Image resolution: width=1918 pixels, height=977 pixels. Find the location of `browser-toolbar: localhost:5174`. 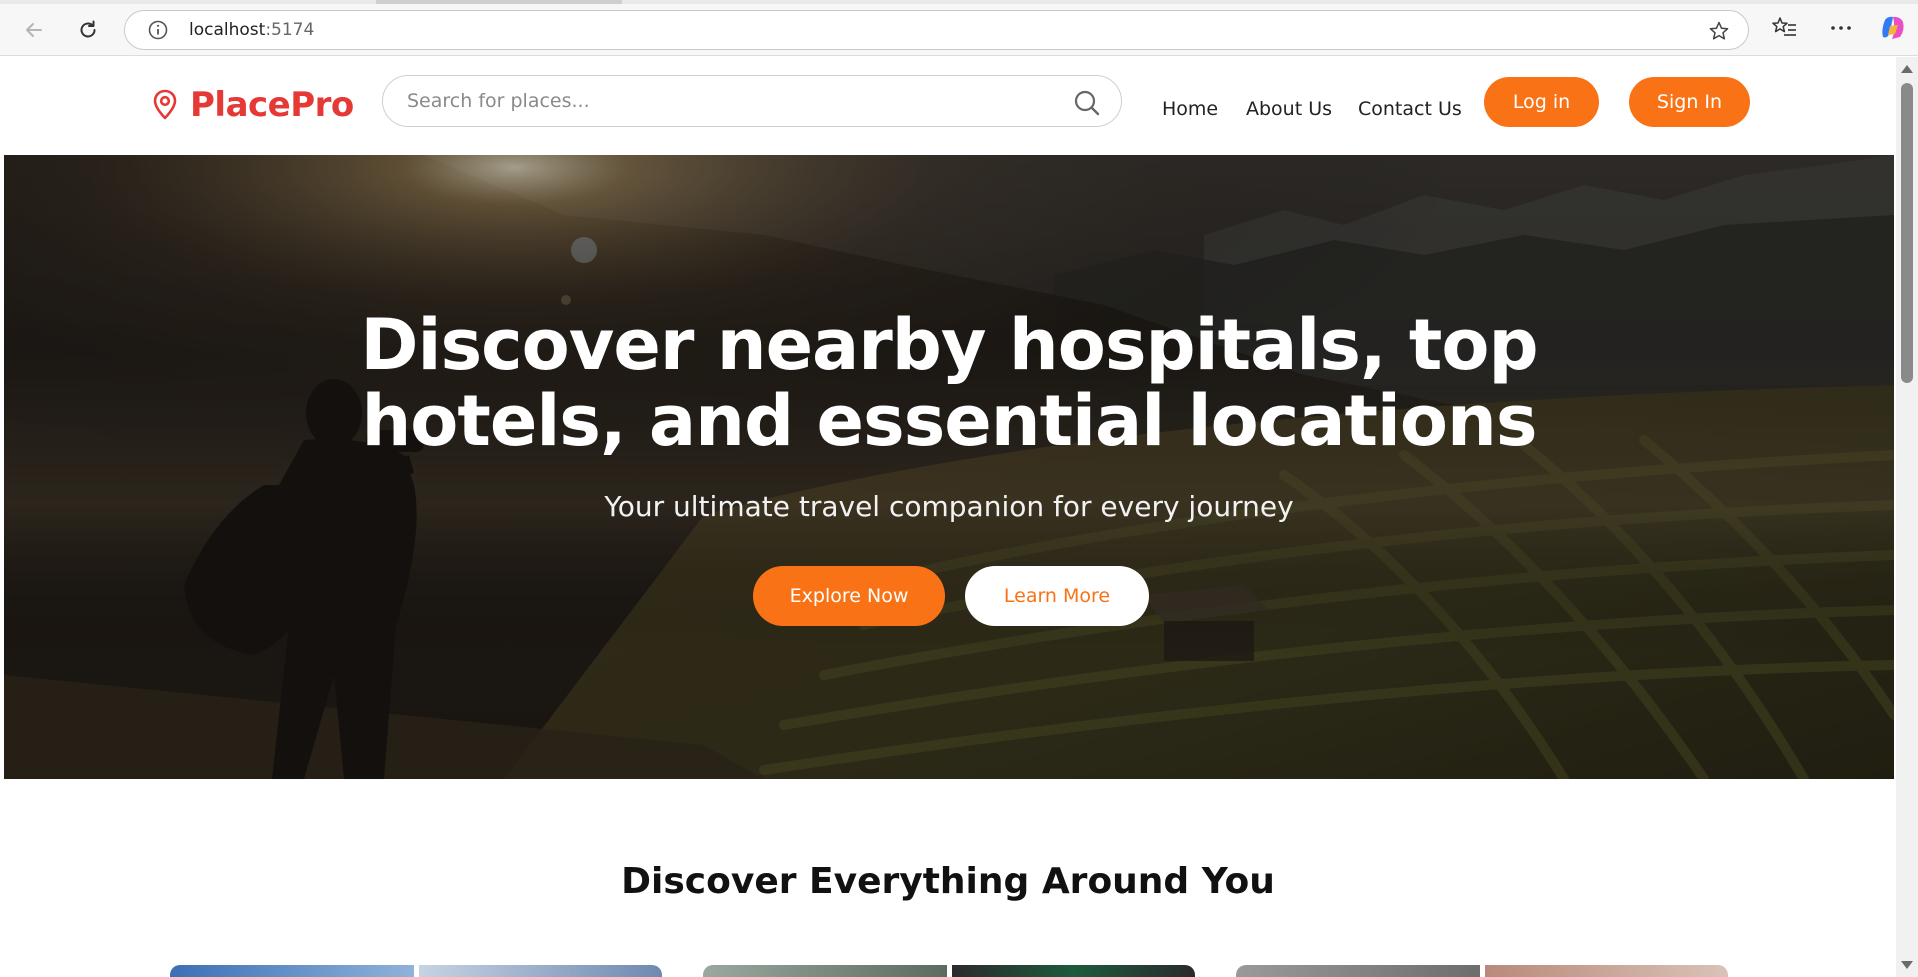

browser-toolbar: localhost:5174 is located at coordinates (959, 28).